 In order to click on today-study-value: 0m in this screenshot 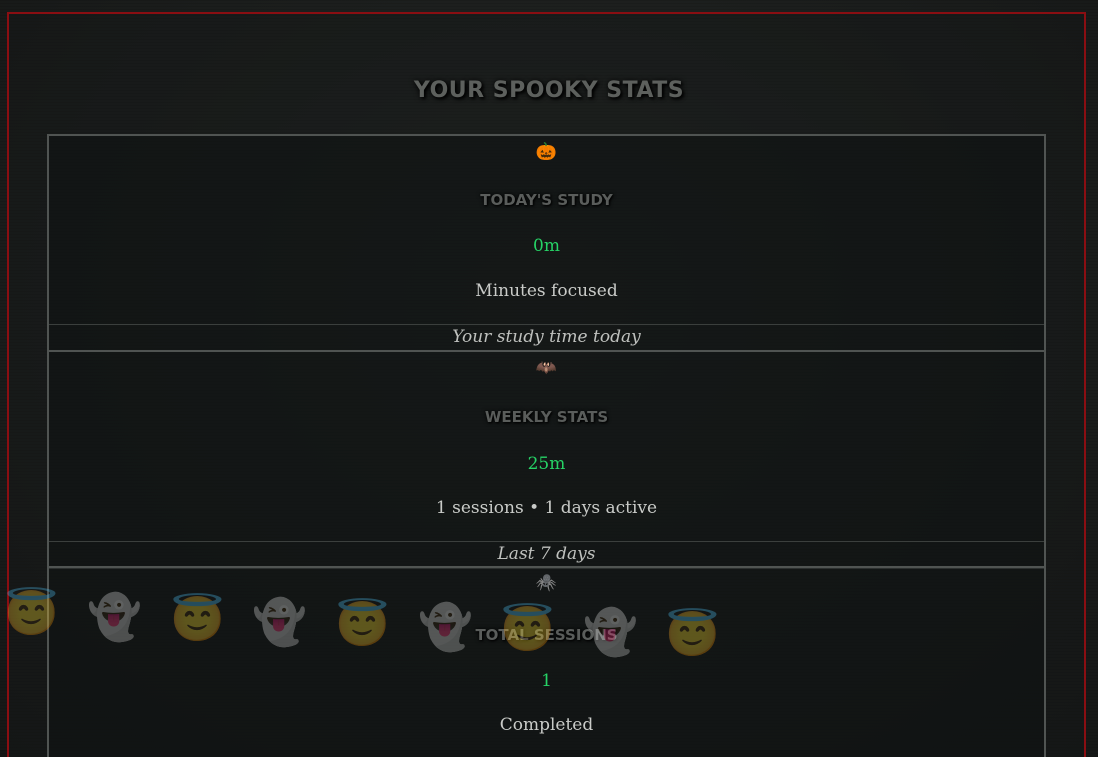, I will do `click(546, 246)`.